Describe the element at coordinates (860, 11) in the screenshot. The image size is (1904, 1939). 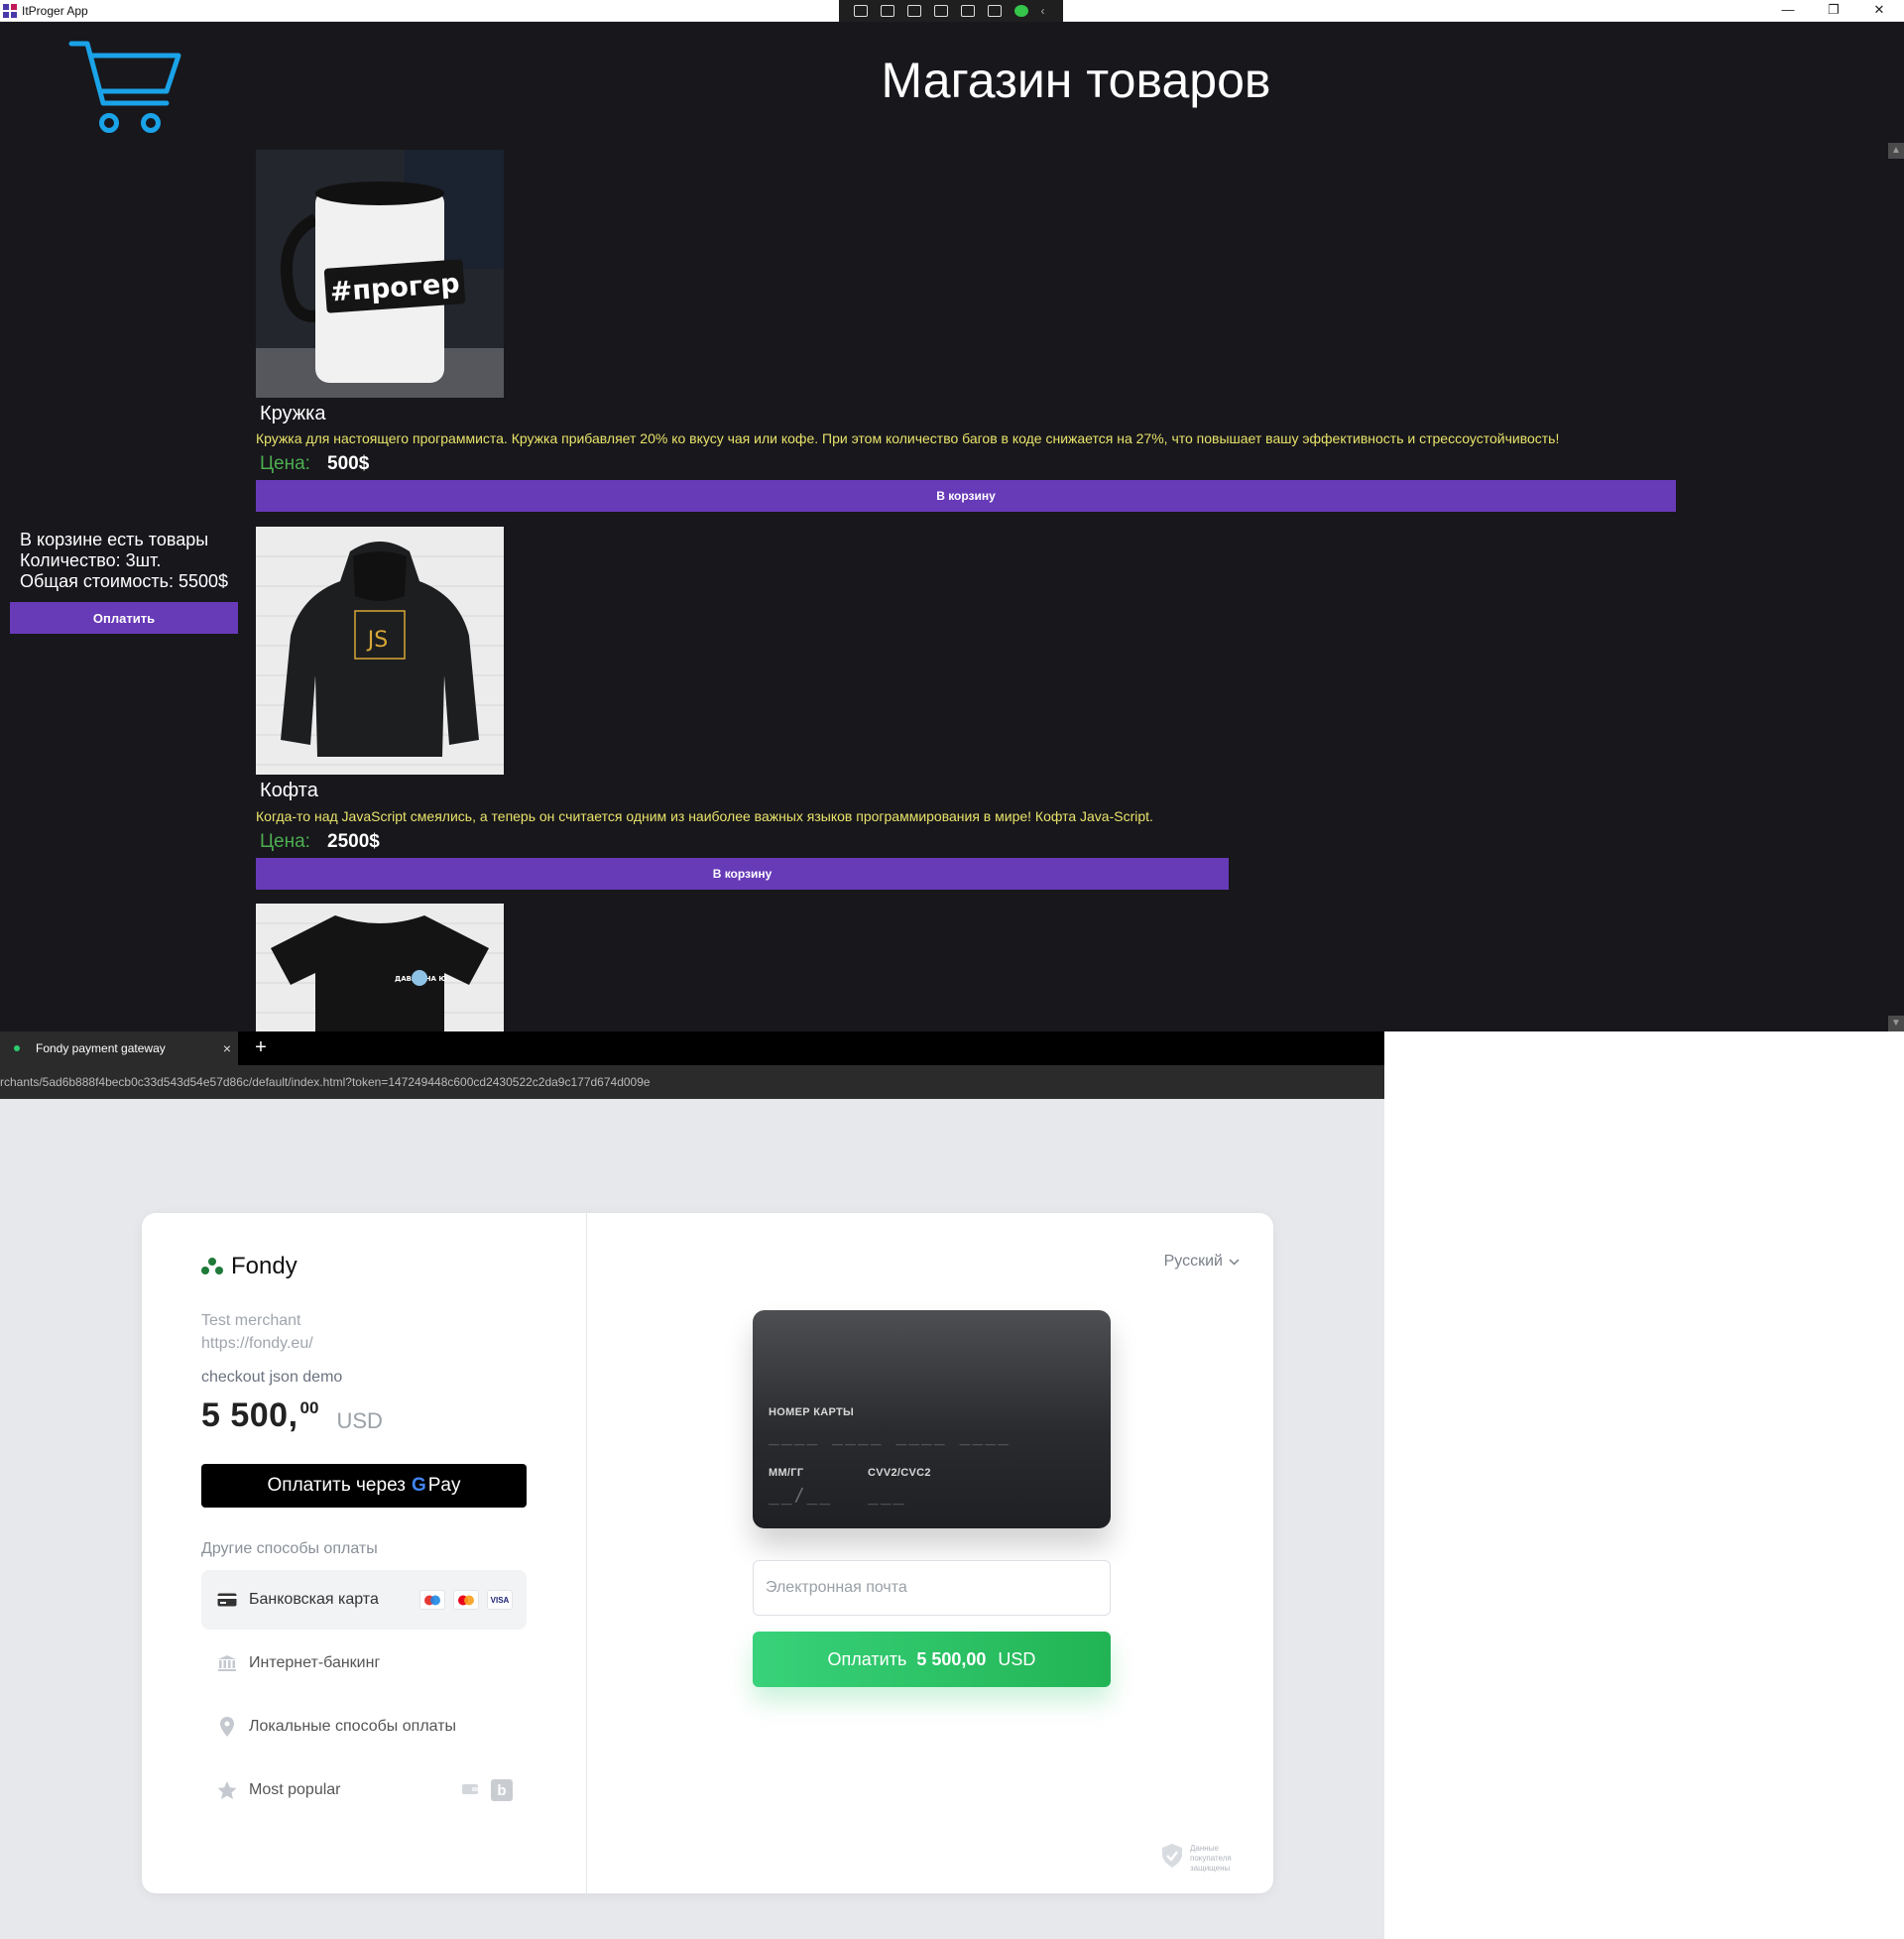
I see `toolbar-inspect-icon` at that location.